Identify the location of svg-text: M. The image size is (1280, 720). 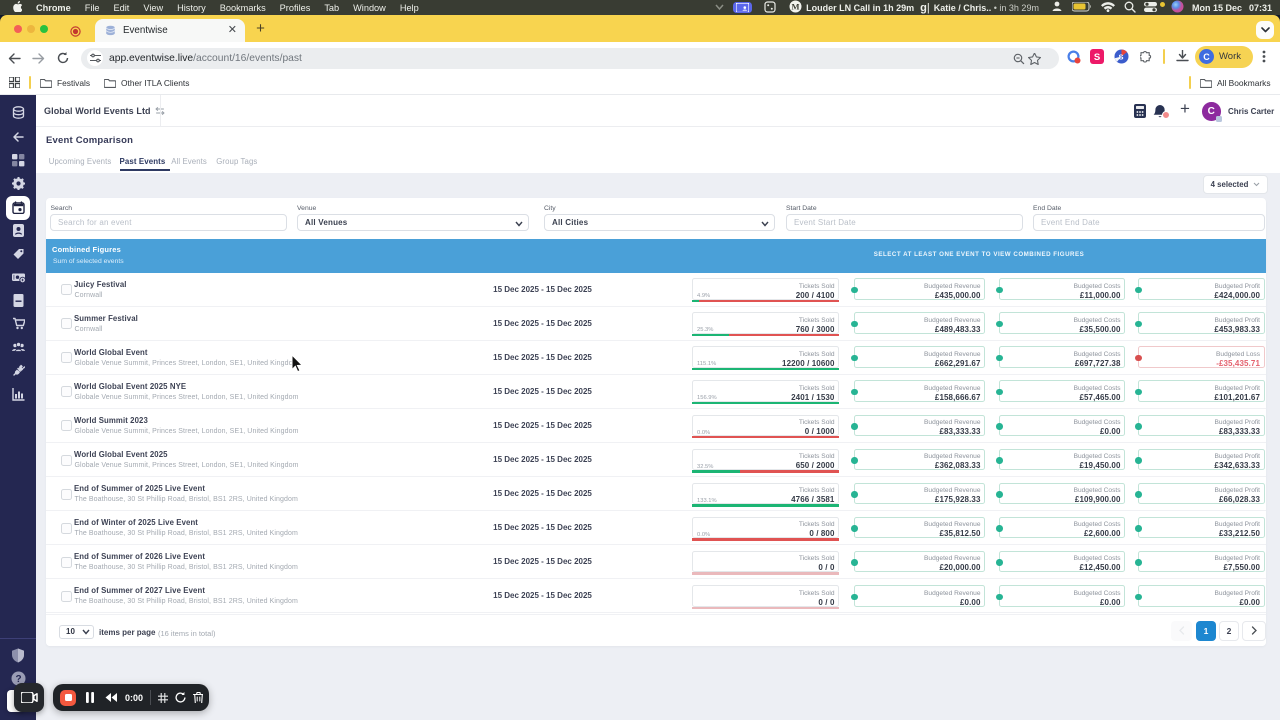
(796, 7).